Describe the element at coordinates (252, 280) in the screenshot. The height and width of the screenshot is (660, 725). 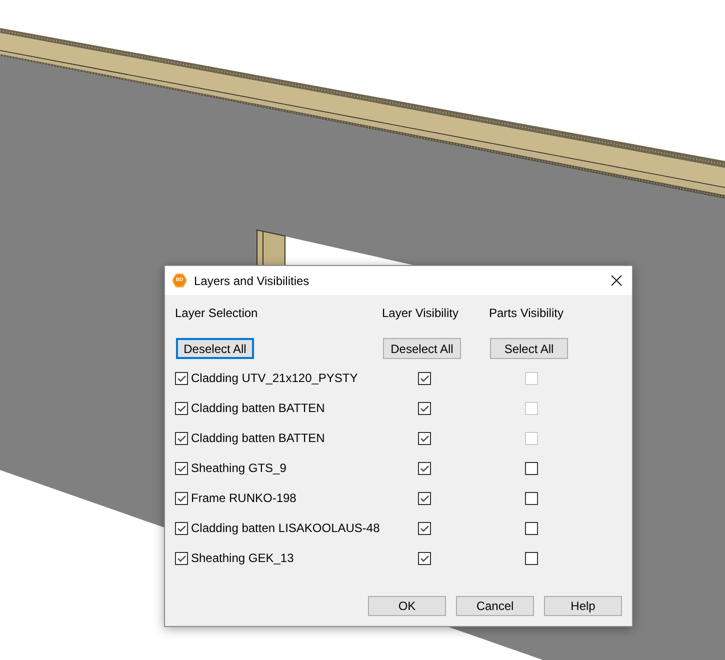
I see `window-title: Layers and Visibilities` at that location.